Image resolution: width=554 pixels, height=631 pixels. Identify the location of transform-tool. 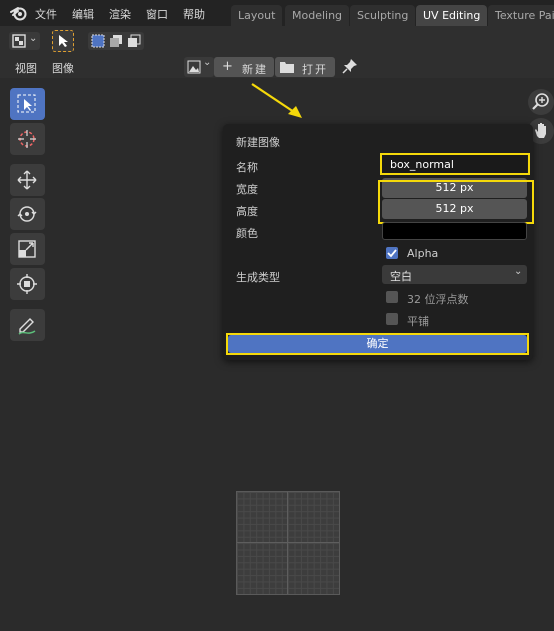
(27, 284).